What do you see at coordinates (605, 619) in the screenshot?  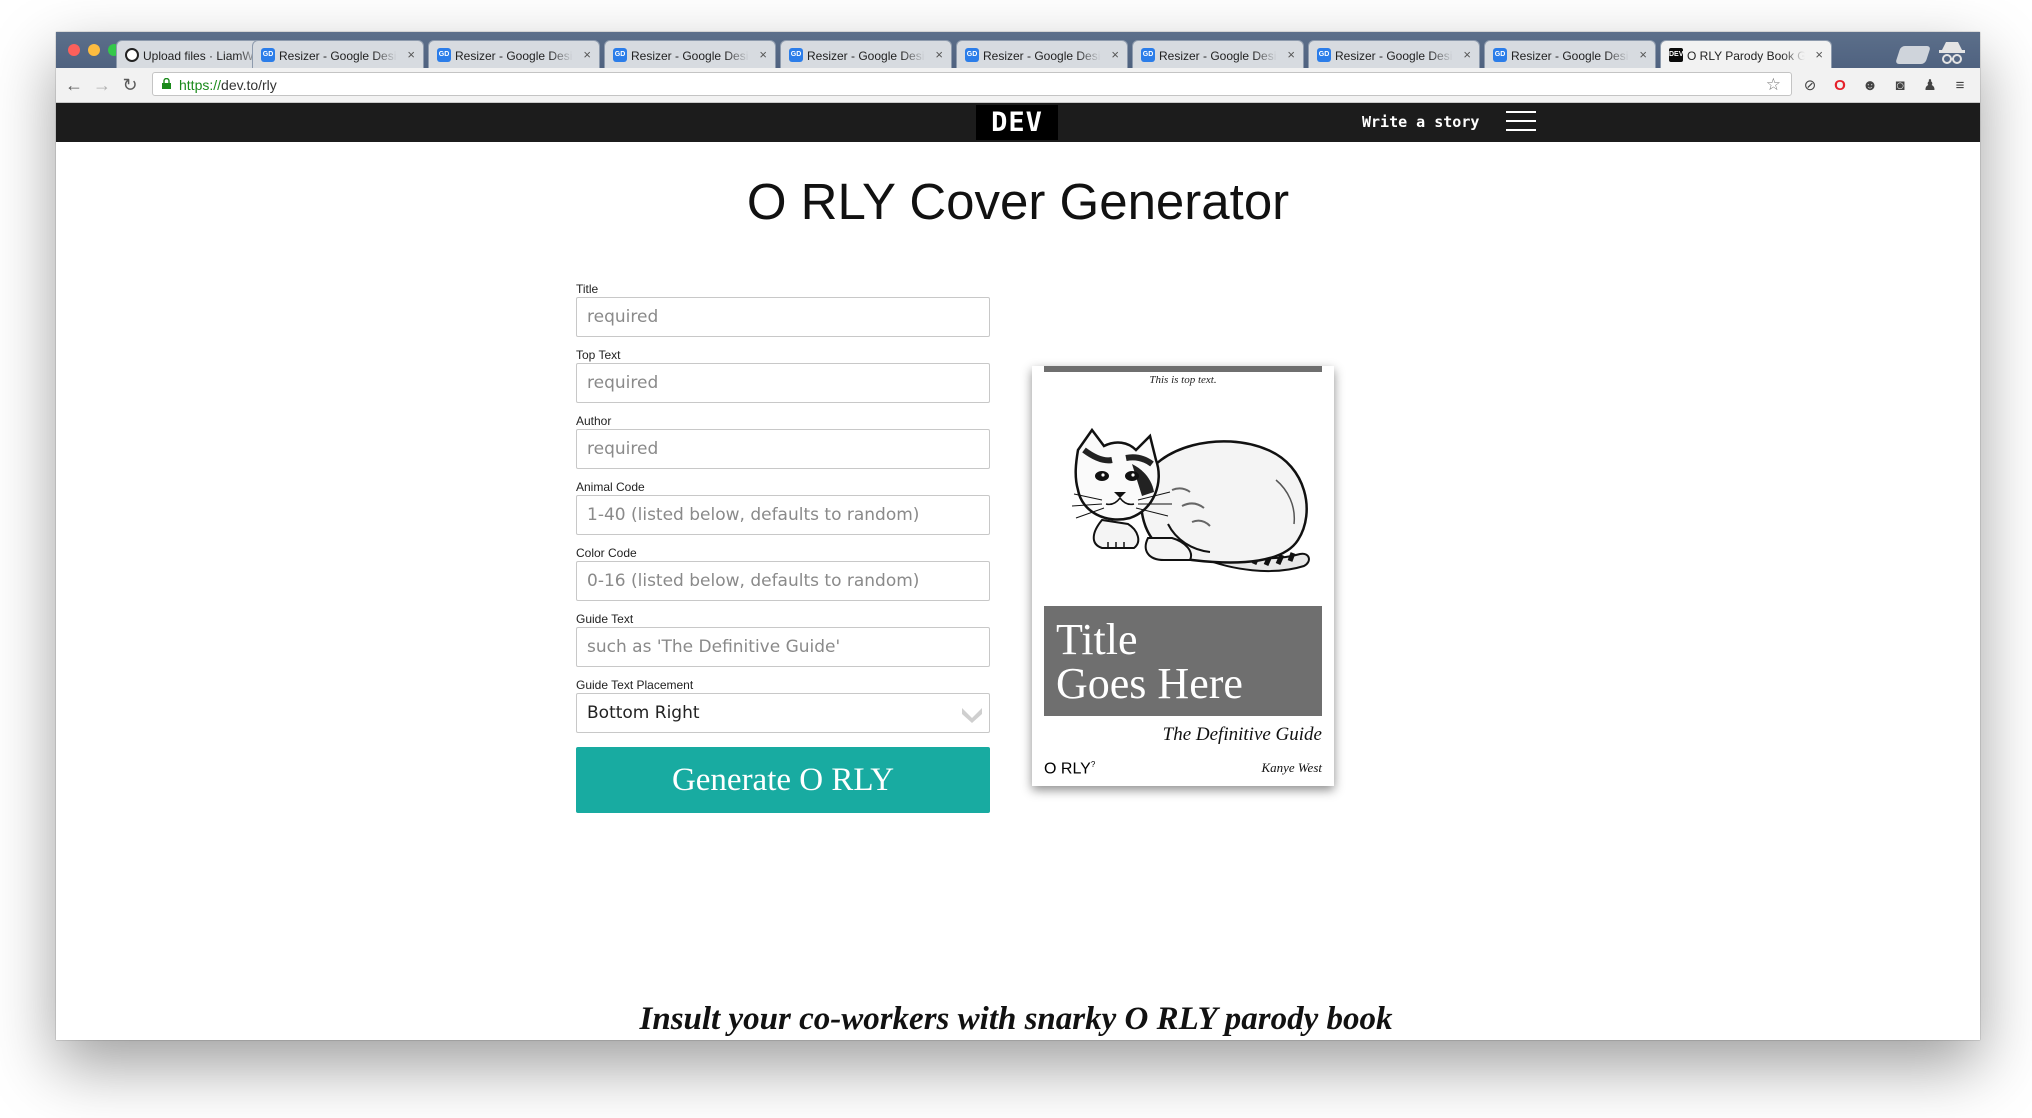 I see `guide-text-label: Guide Text` at bounding box center [605, 619].